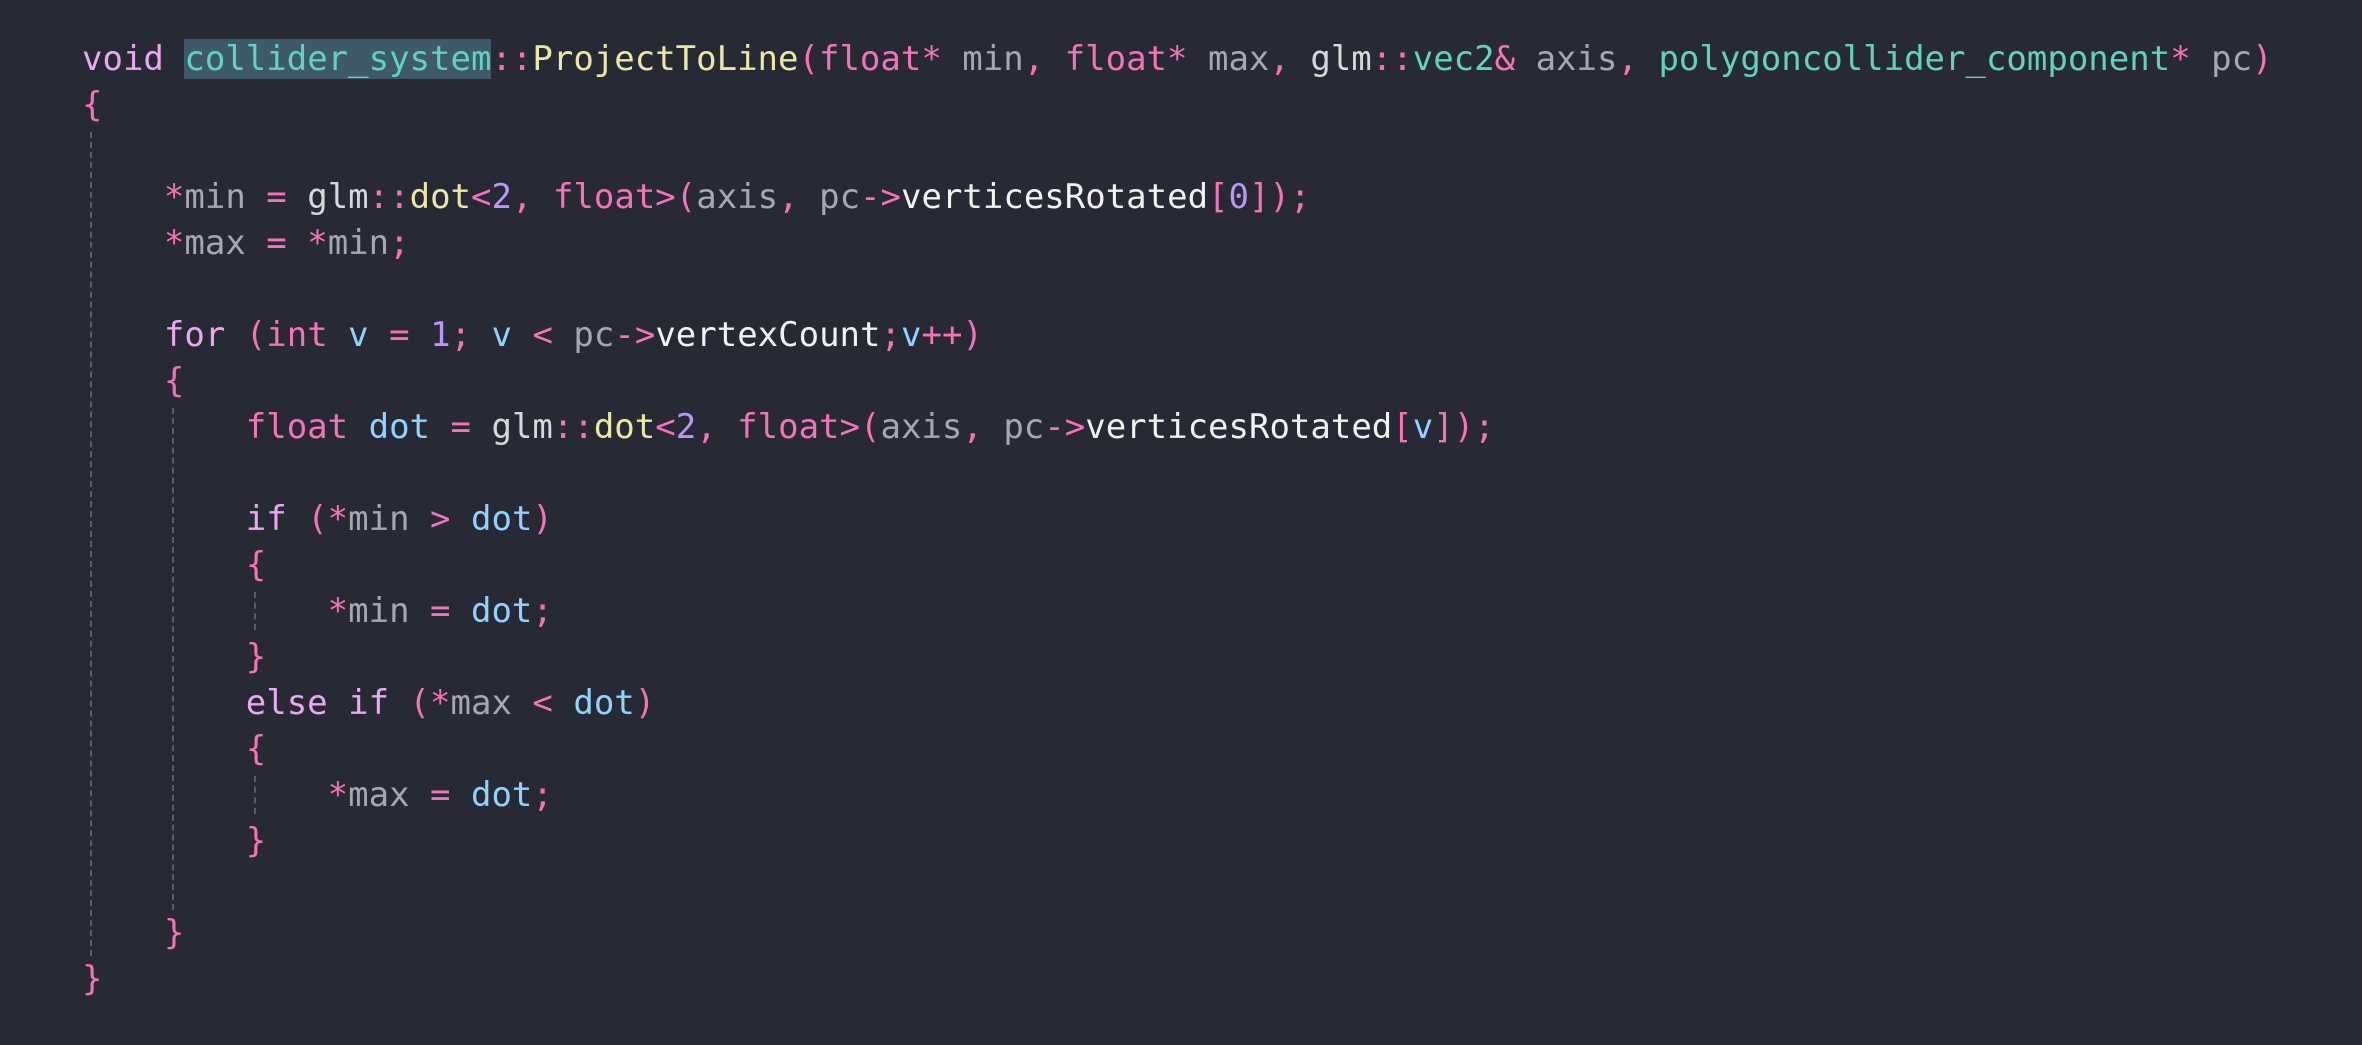 The width and height of the screenshot is (2362, 1045). What do you see at coordinates (215, 243) in the screenshot?
I see `code-token: max` at bounding box center [215, 243].